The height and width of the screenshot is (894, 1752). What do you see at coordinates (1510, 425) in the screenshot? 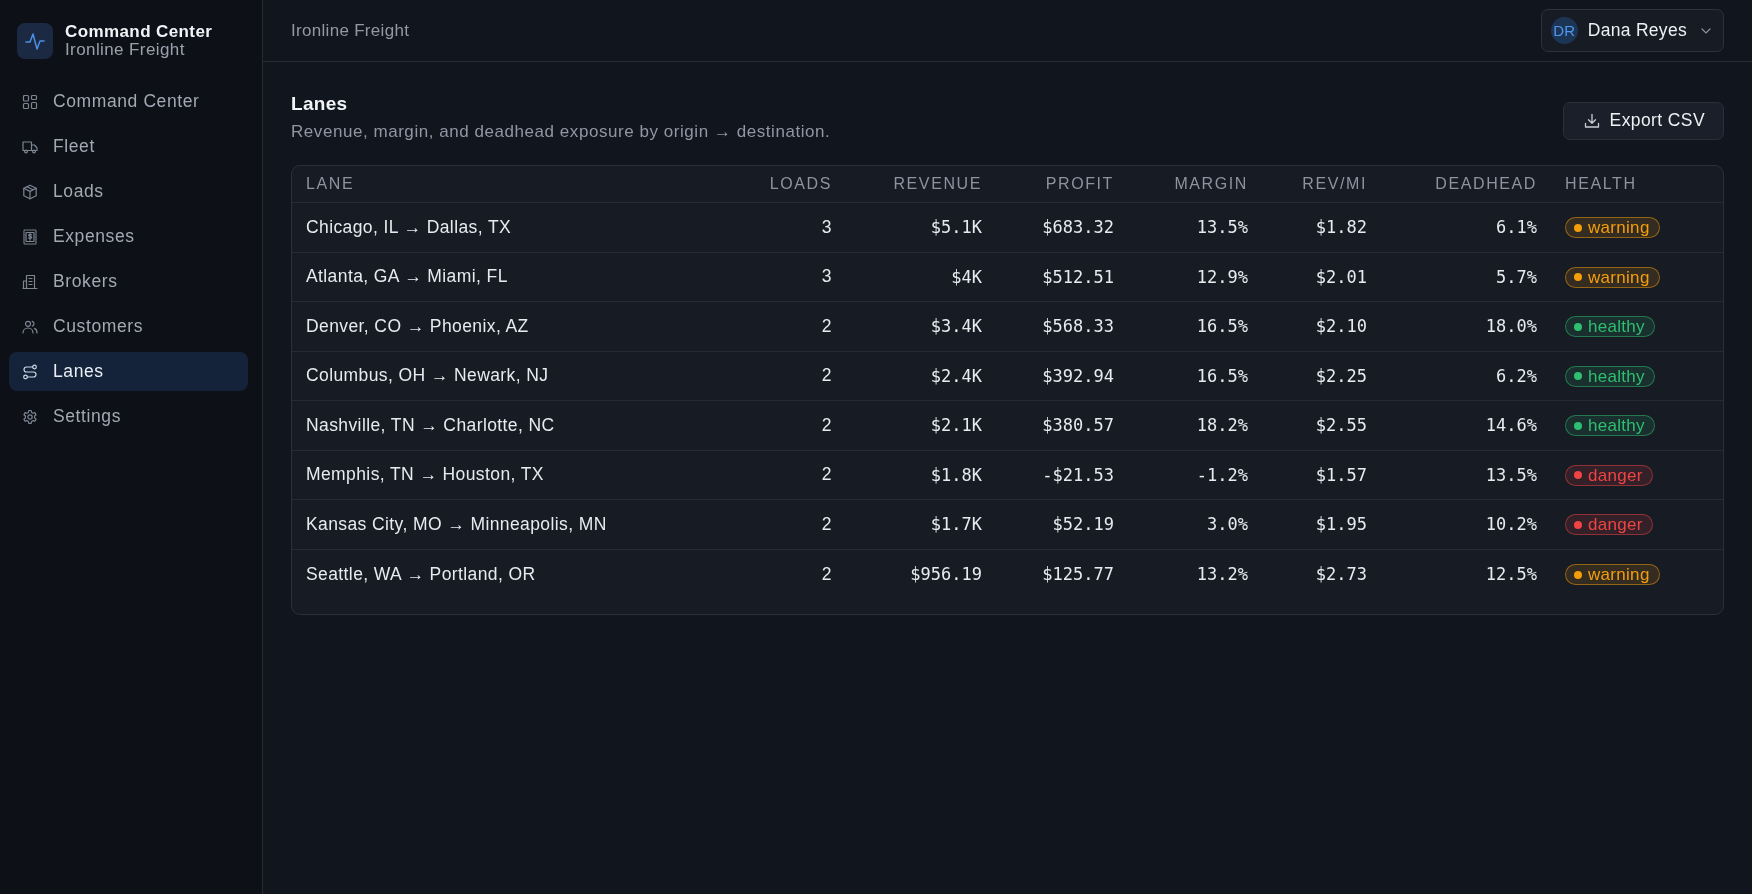
I see `table-cell-text: 14.6%` at bounding box center [1510, 425].